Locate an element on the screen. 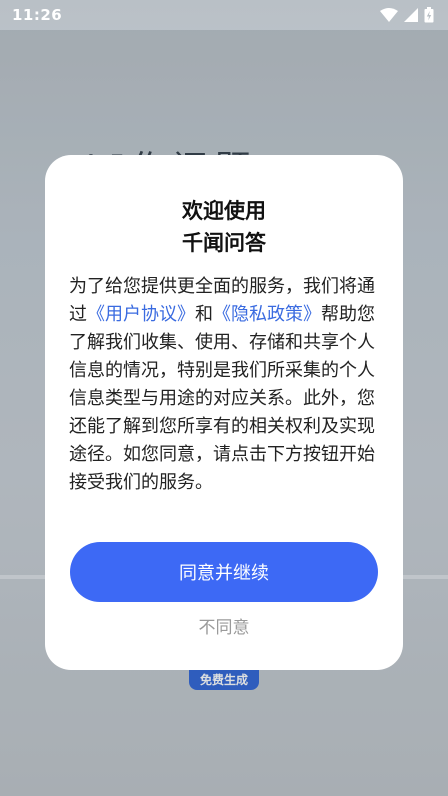 Image resolution: width=448 pixels, height=796 pixels. battery-icon is located at coordinates (429, 15).